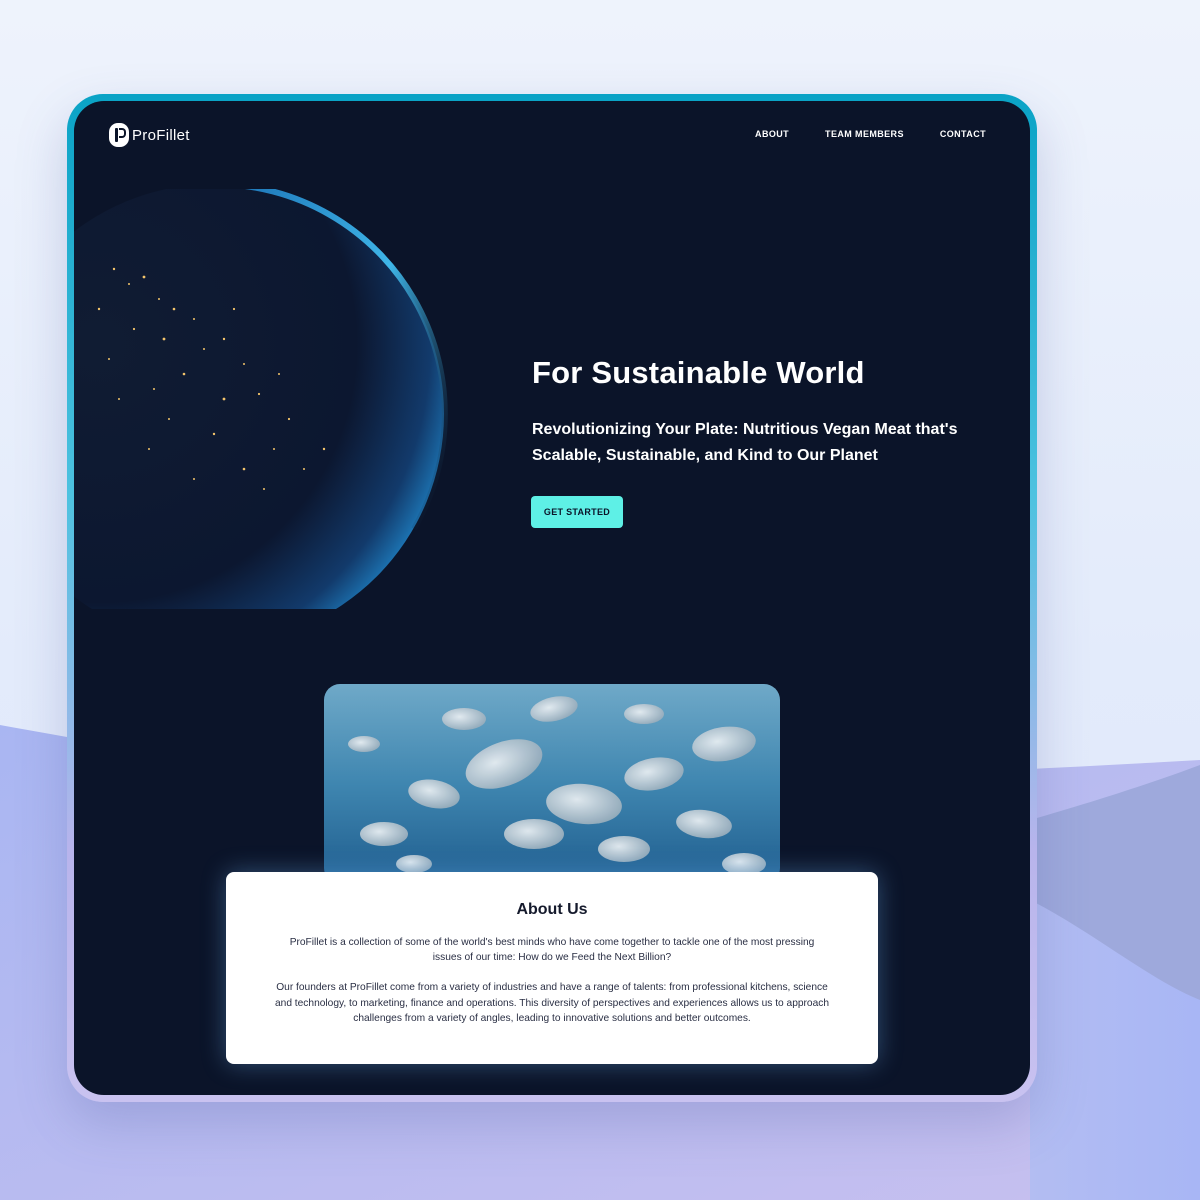 This screenshot has width=1200, height=1200. I want to click on brand-logo: ProFillet, so click(149, 135).